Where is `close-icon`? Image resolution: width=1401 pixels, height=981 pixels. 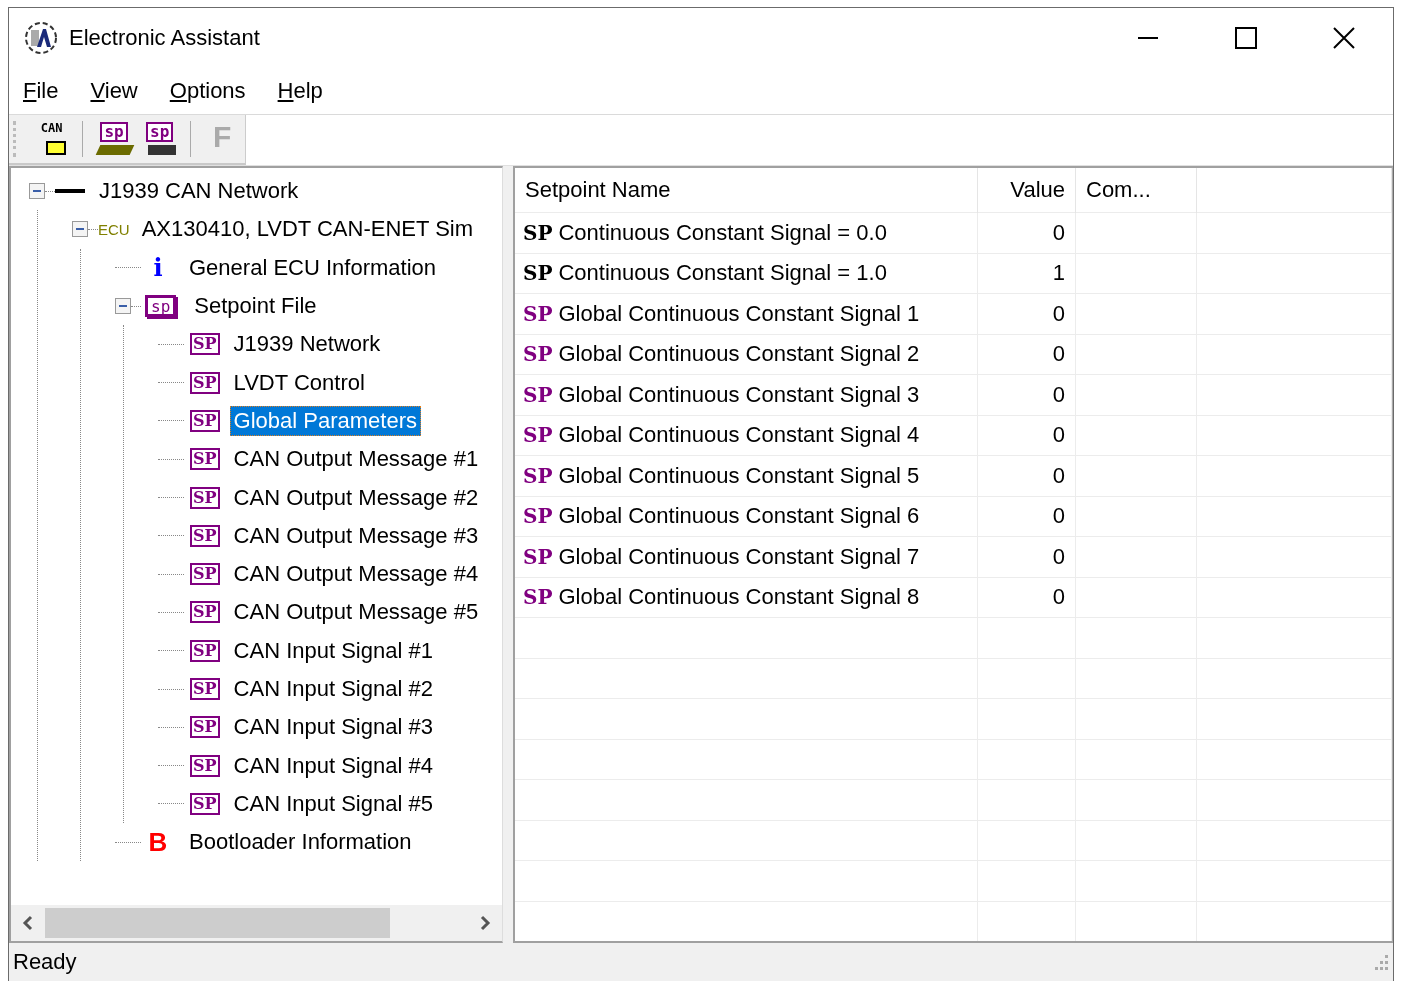
close-icon is located at coordinates (1344, 38).